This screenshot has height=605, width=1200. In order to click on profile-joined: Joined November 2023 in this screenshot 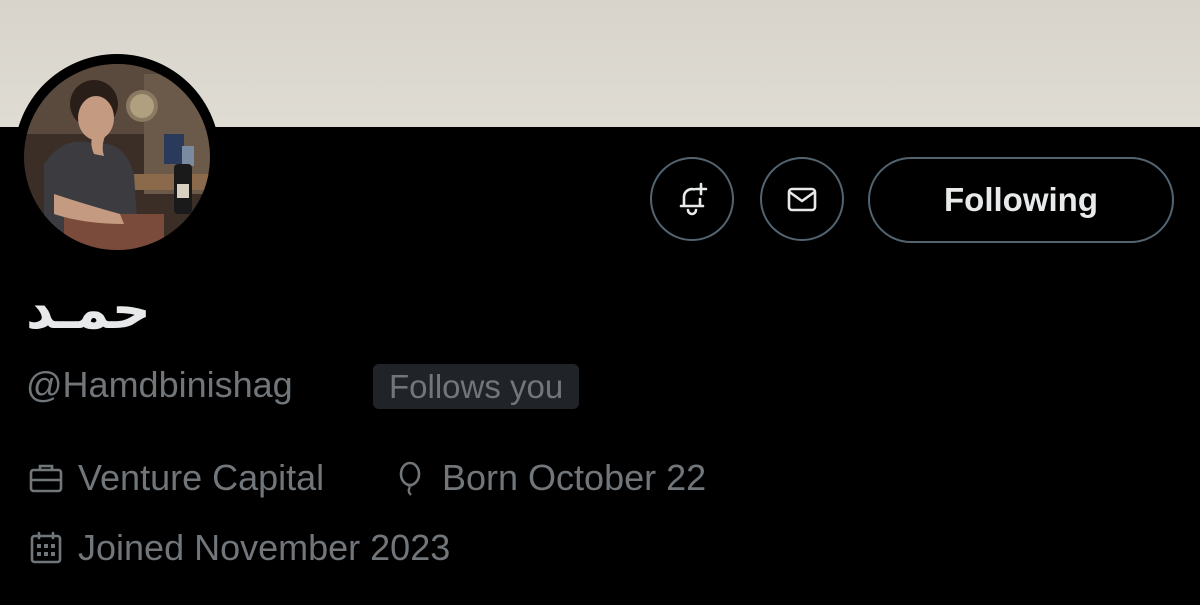, I will do `click(238, 548)`.